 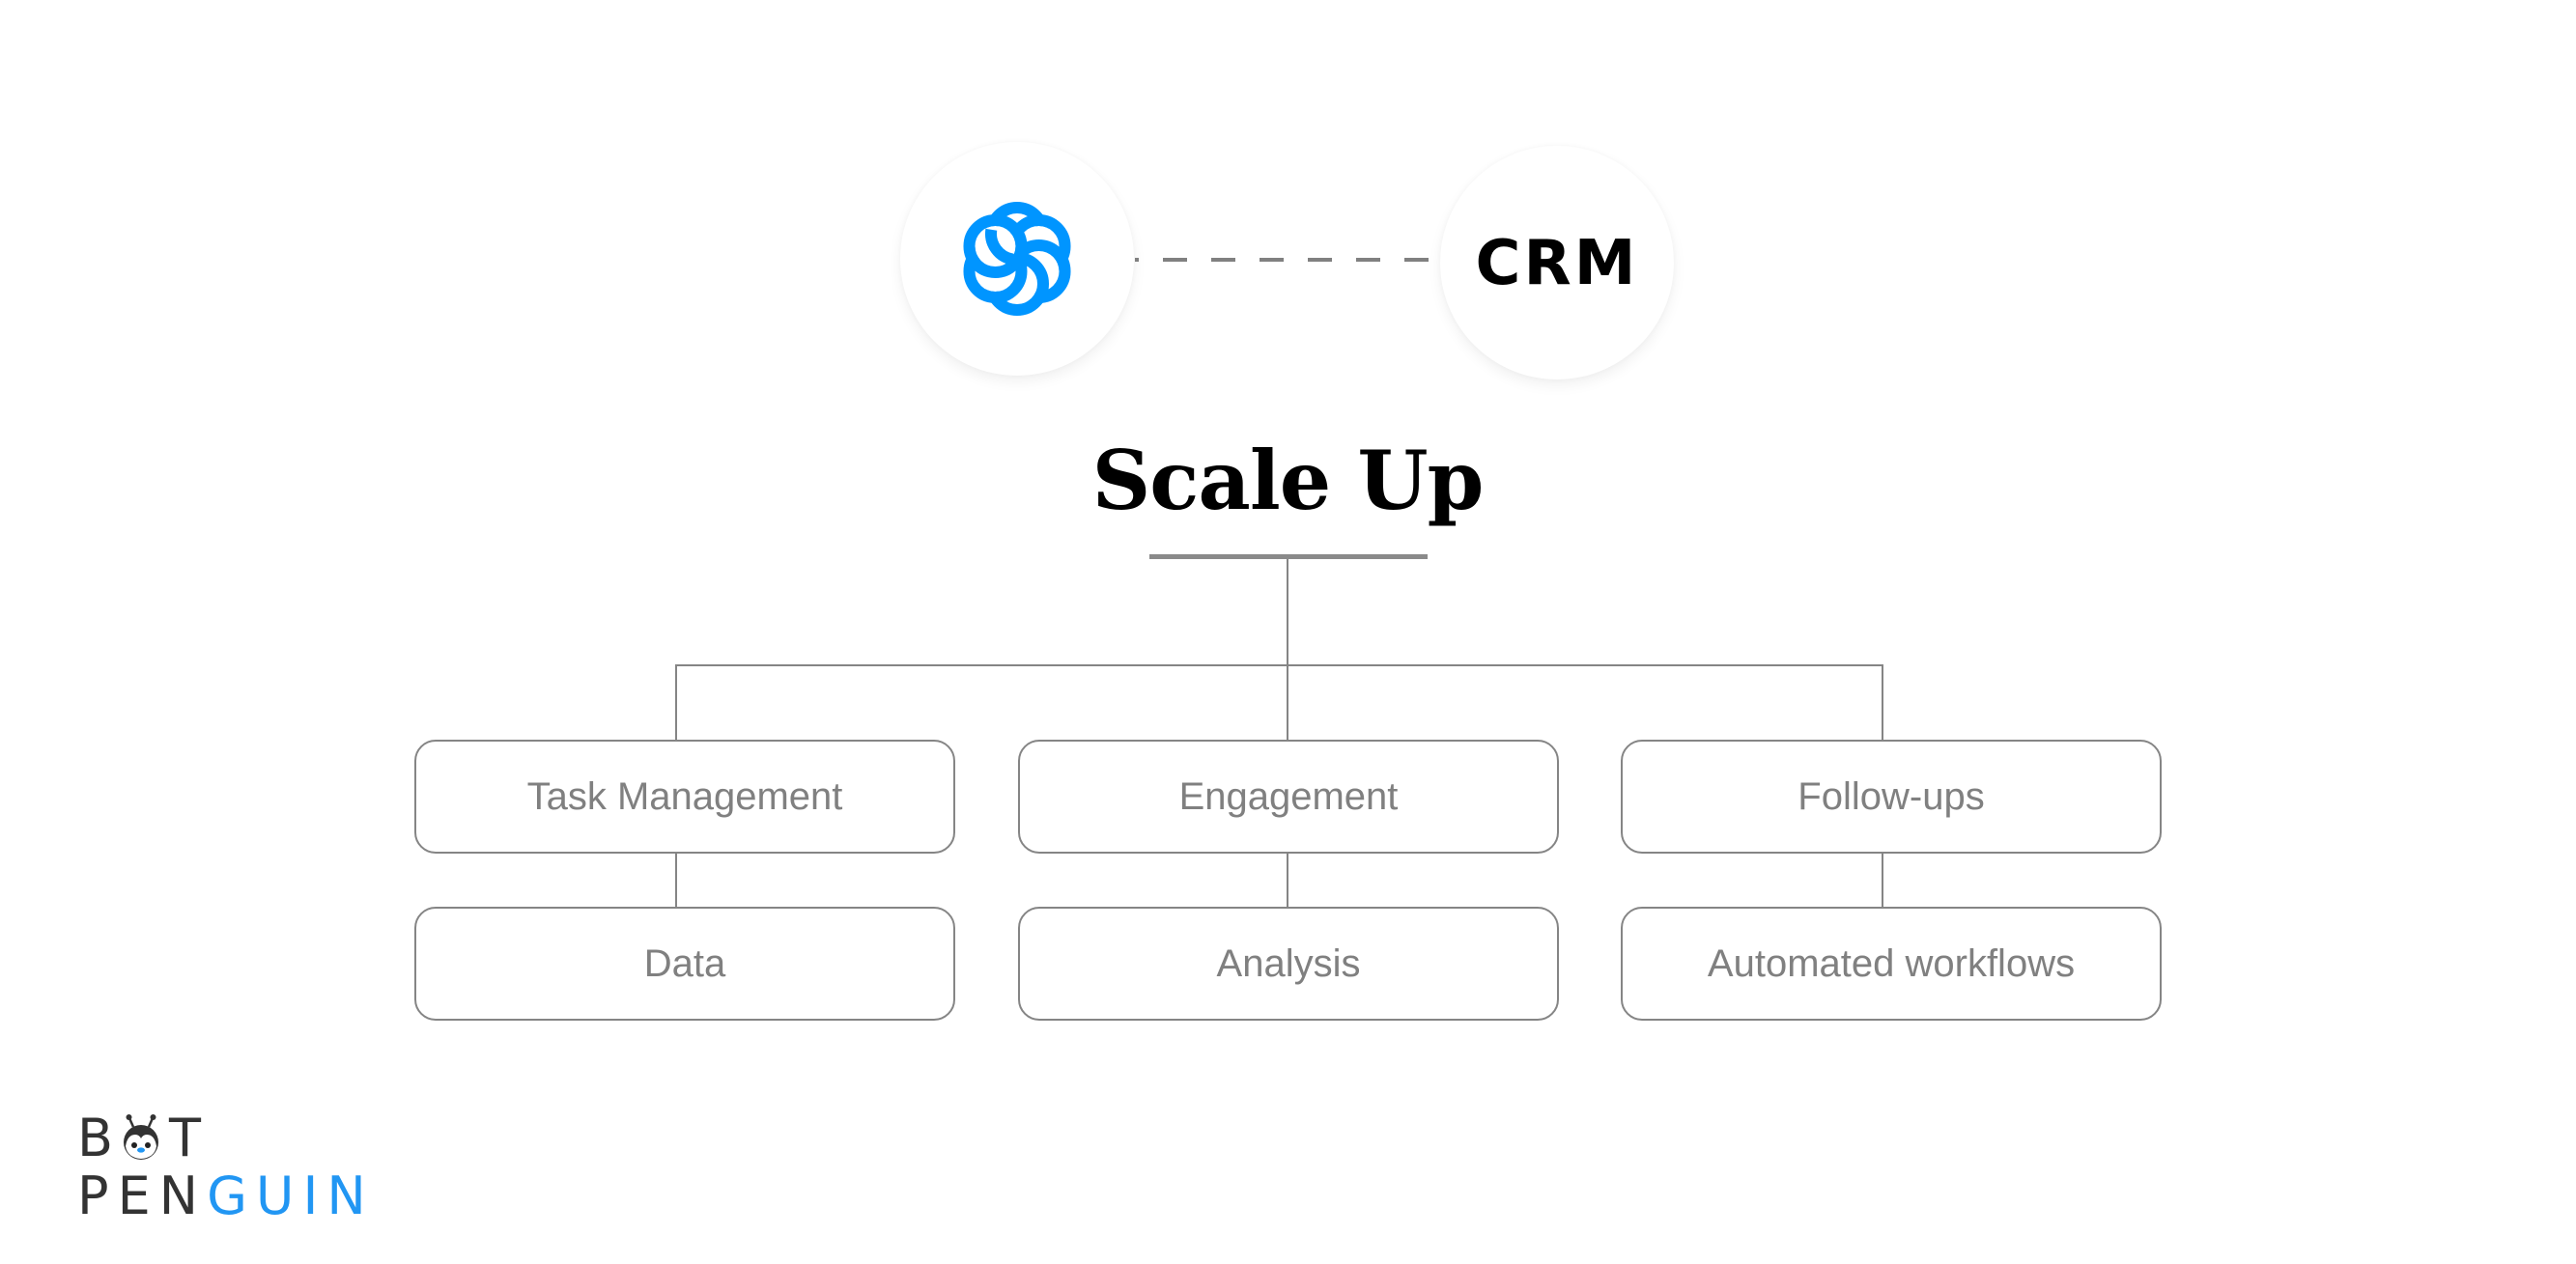 I want to click on node-label: Engagement, so click(x=1288, y=796).